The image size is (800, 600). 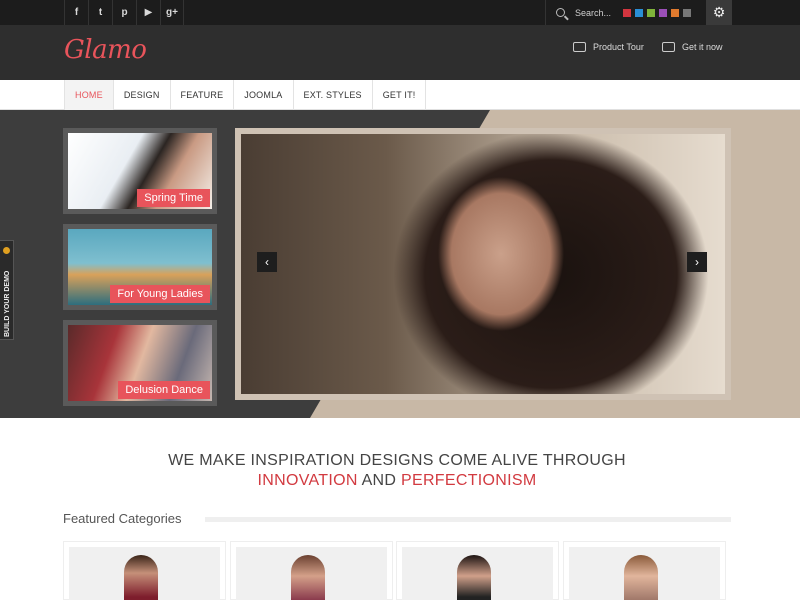 What do you see at coordinates (172, 12) in the screenshot?
I see `google-plus-icon: g+` at bounding box center [172, 12].